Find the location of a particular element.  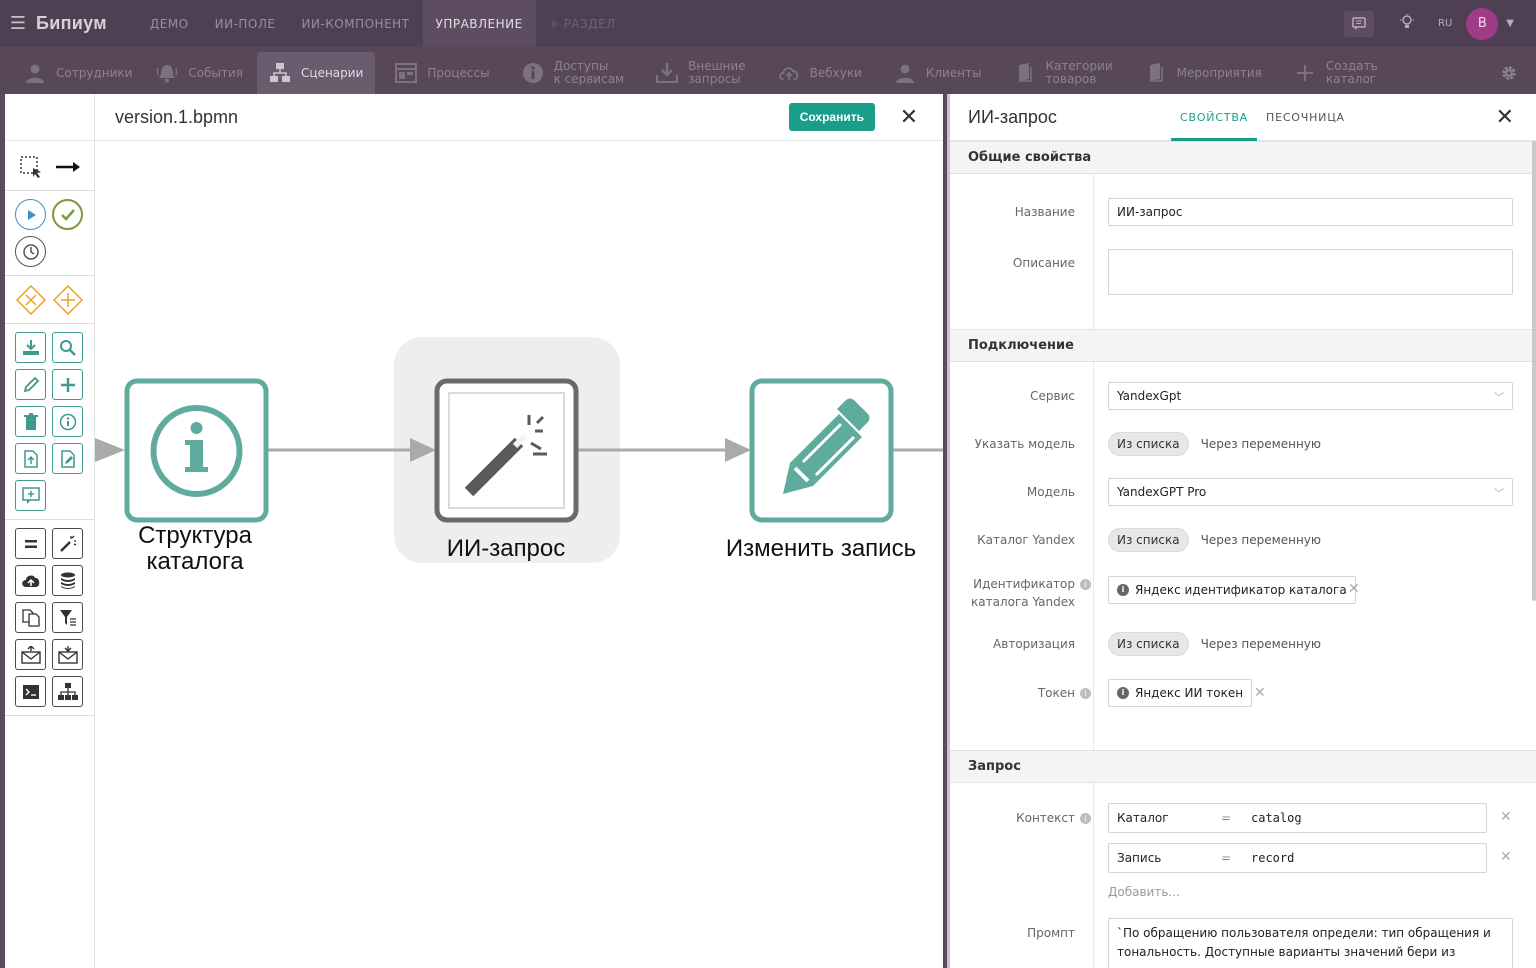

section-general-header: Общие свойства is located at coordinates (1243, 157).